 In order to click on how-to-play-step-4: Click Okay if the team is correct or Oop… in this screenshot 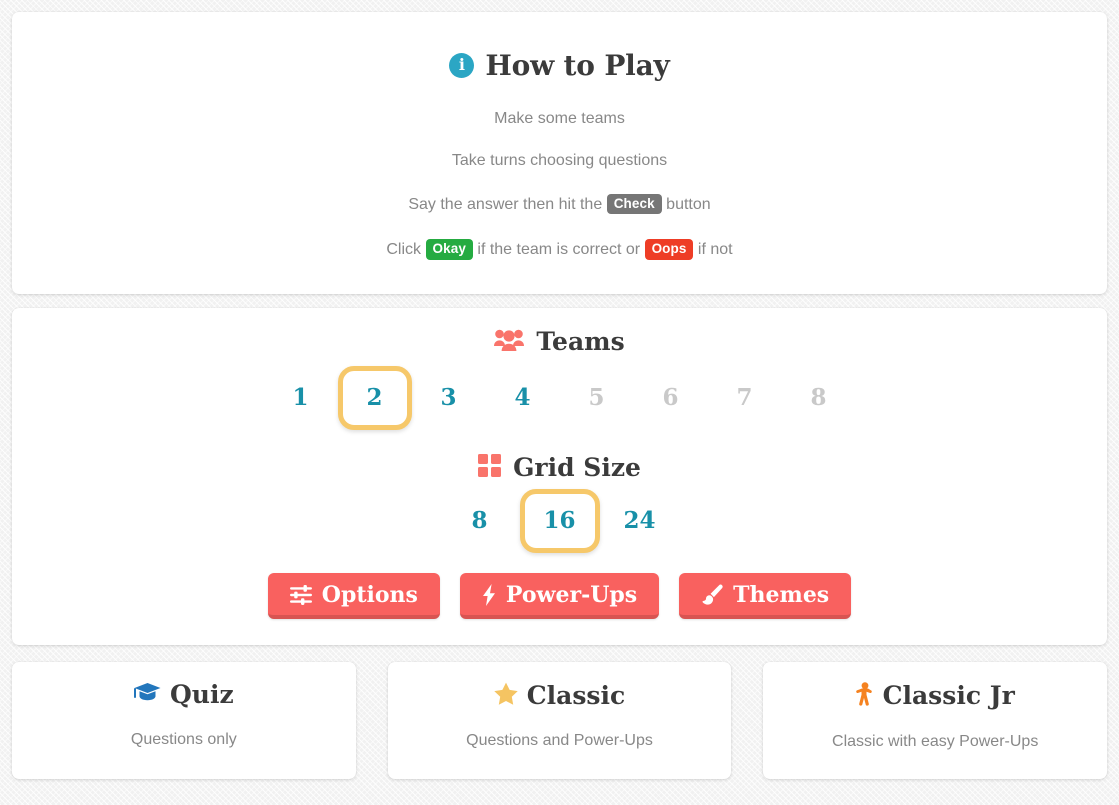, I will do `click(559, 249)`.